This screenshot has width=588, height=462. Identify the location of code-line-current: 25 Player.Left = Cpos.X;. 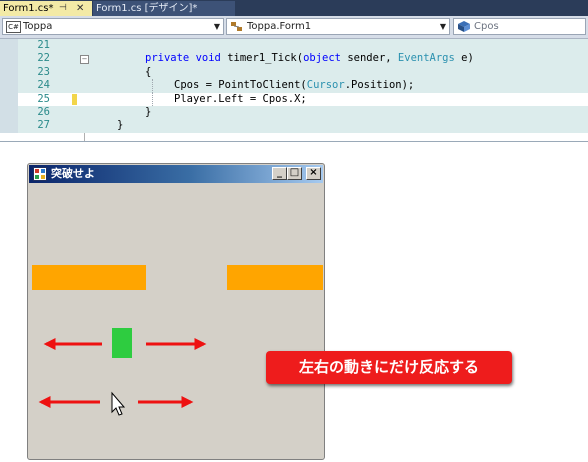
(294, 99).